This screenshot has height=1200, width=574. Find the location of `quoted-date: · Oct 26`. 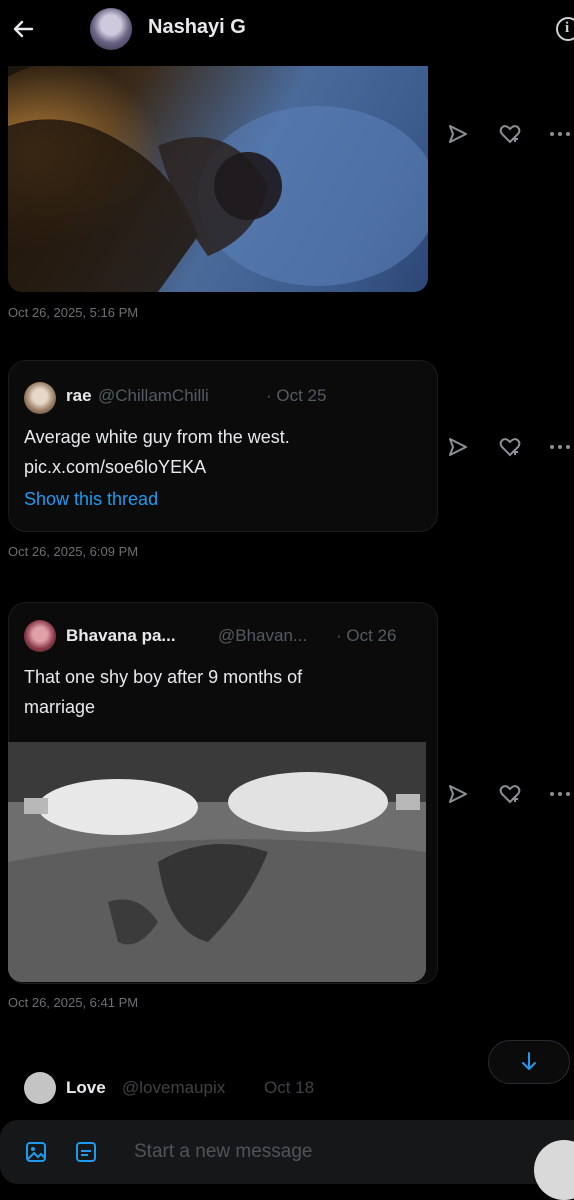

quoted-date: · Oct 26 is located at coordinates (366, 635).